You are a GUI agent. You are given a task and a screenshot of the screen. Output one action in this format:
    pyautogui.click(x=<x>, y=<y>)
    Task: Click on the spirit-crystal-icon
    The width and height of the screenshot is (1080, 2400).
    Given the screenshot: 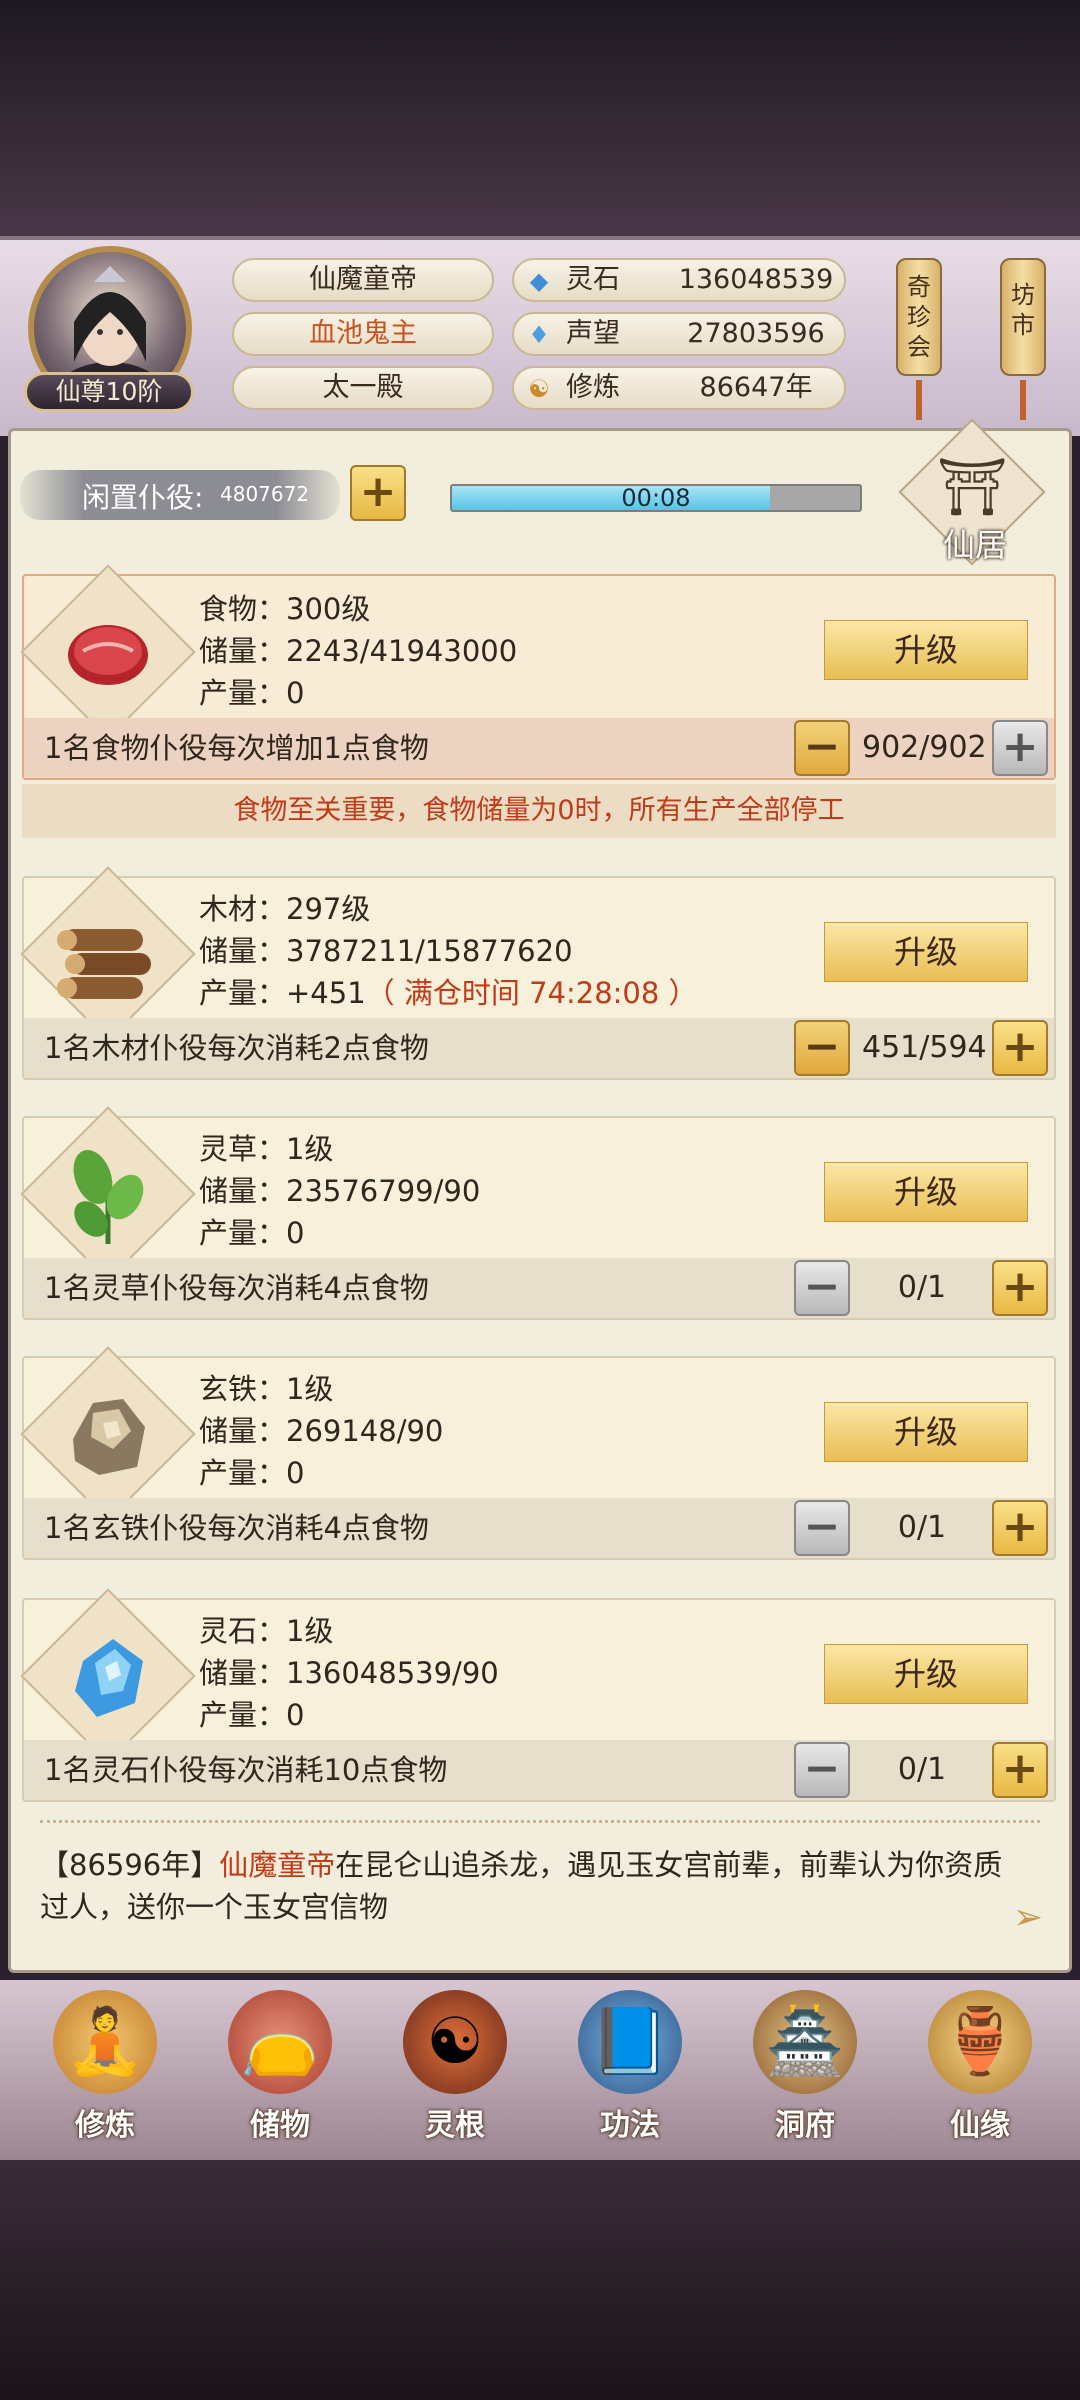 What is the action you would take?
    pyautogui.click(x=108, y=1676)
    